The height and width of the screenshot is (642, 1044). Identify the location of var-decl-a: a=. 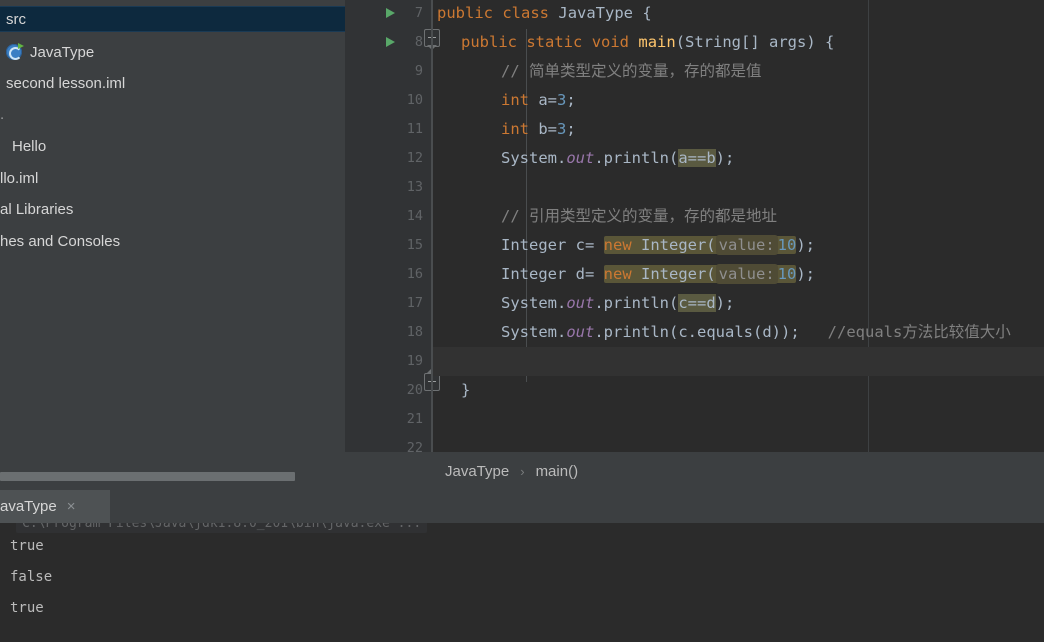
(543, 100).